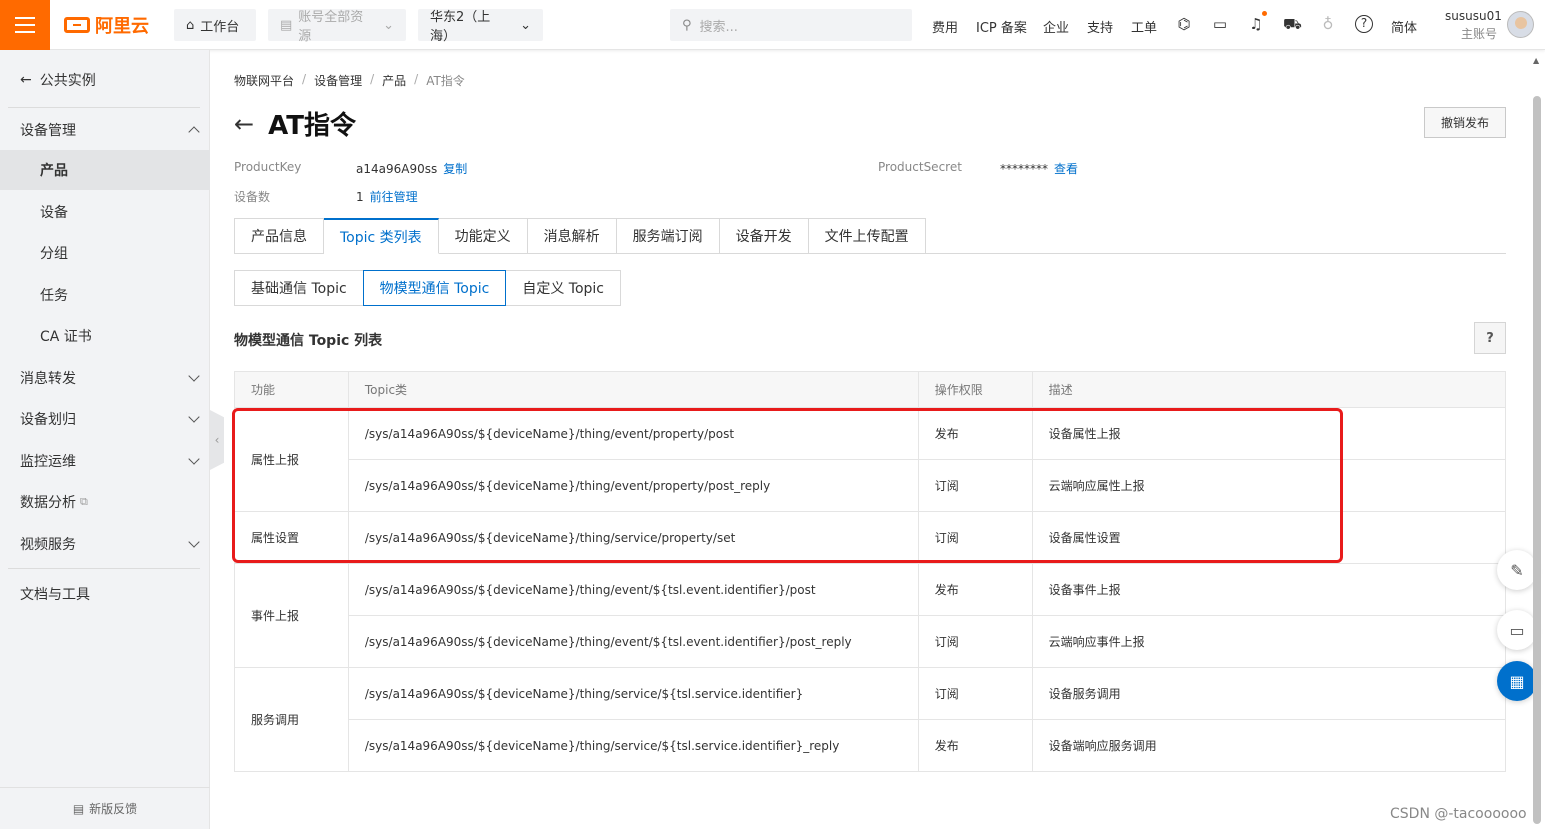 This screenshot has height=829, width=1545. What do you see at coordinates (105, 461) in the screenshot?
I see `sidebar-item-monitoring: 监控运维` at bounding box center [105, 461].